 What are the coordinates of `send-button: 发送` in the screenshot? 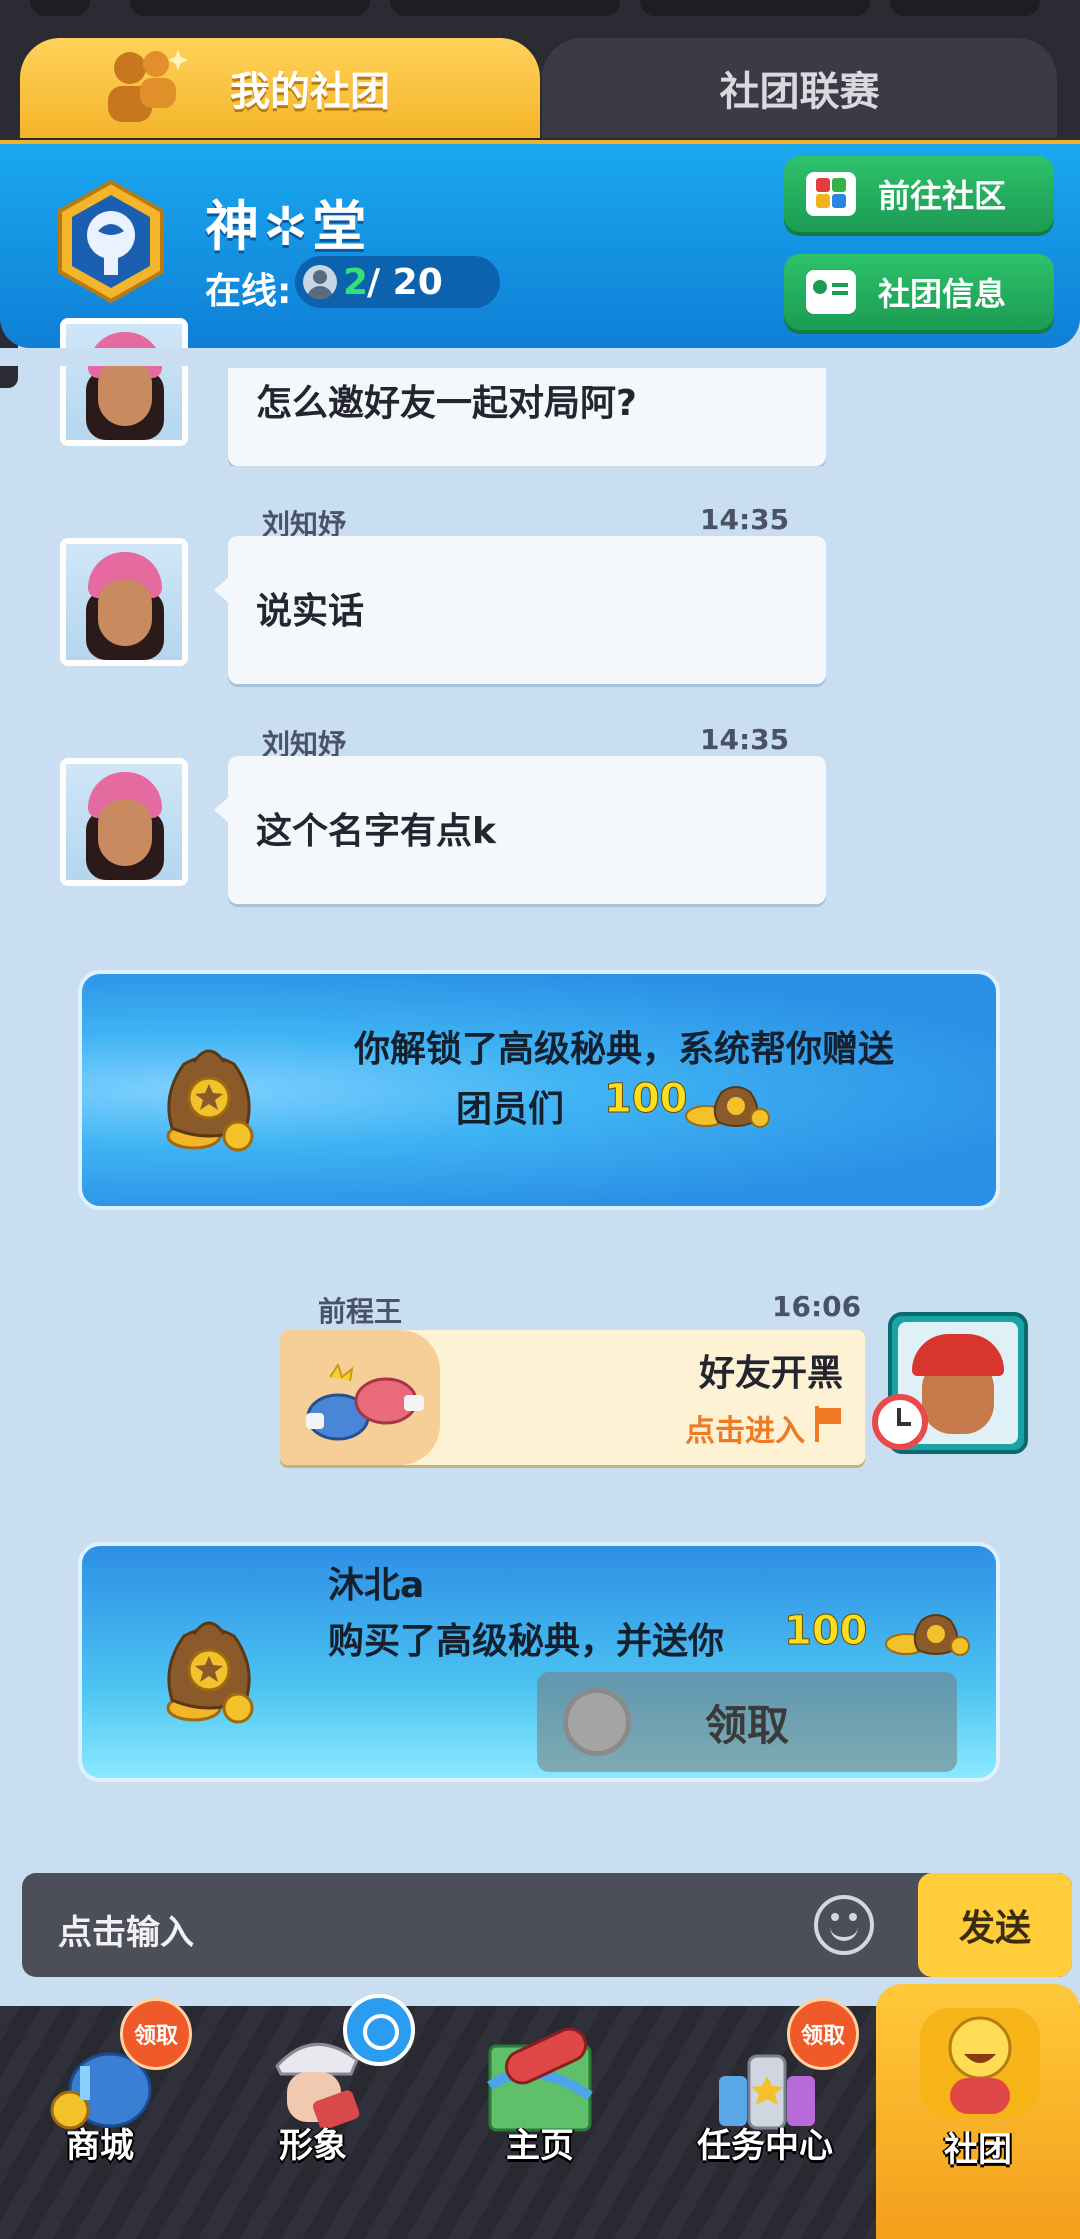 It's located at (995, 1925).